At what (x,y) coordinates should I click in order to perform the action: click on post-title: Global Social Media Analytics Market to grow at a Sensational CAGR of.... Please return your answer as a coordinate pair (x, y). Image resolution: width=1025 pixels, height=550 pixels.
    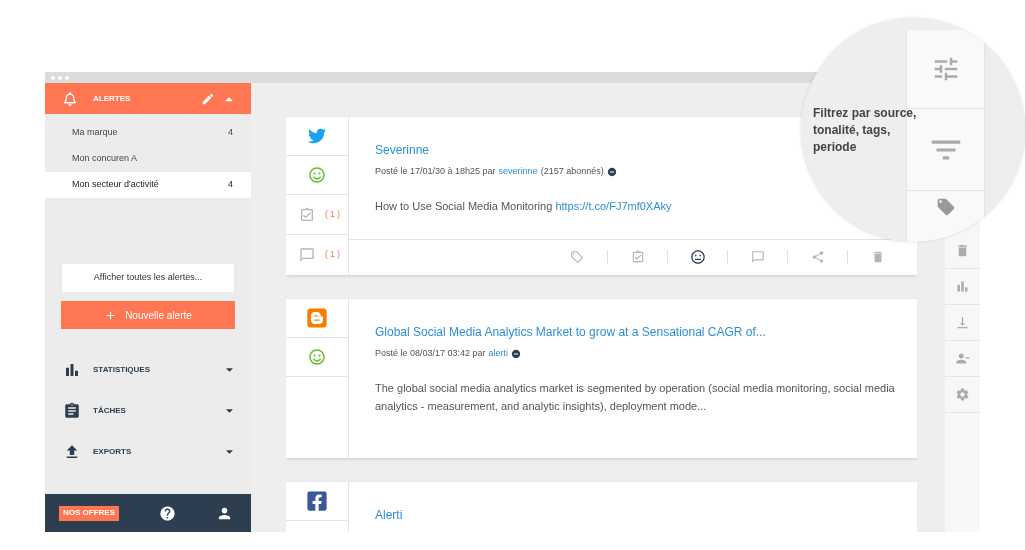
    Looking at the image, I should click on (570, 332).